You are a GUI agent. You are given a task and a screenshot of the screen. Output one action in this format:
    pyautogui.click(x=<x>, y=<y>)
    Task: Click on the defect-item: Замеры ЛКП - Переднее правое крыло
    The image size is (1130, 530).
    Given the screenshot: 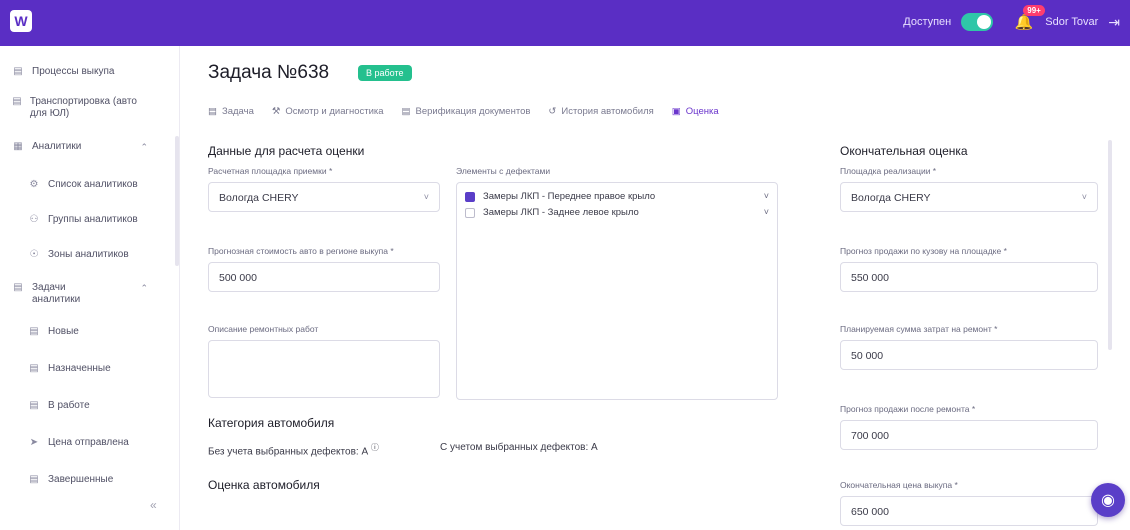 What is the action you would take?
    pyautogui.click(x=615, y=196)
    